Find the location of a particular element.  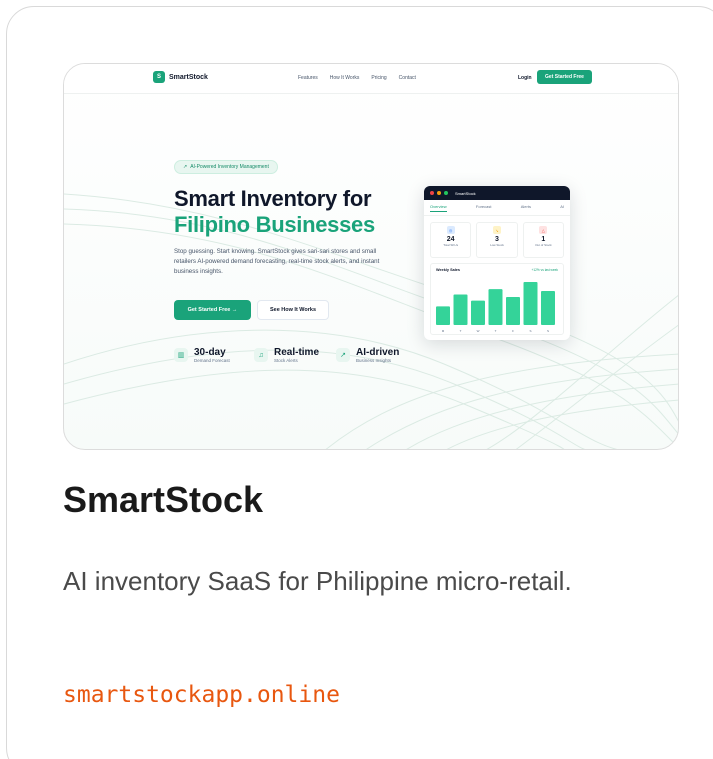

nav-link-features: Features is located at coordinates (308, 78).